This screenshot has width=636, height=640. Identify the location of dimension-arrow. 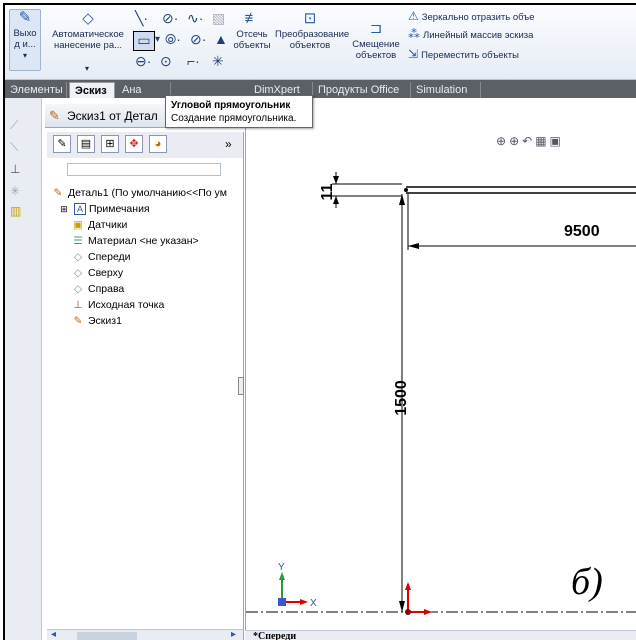
(336, 180).